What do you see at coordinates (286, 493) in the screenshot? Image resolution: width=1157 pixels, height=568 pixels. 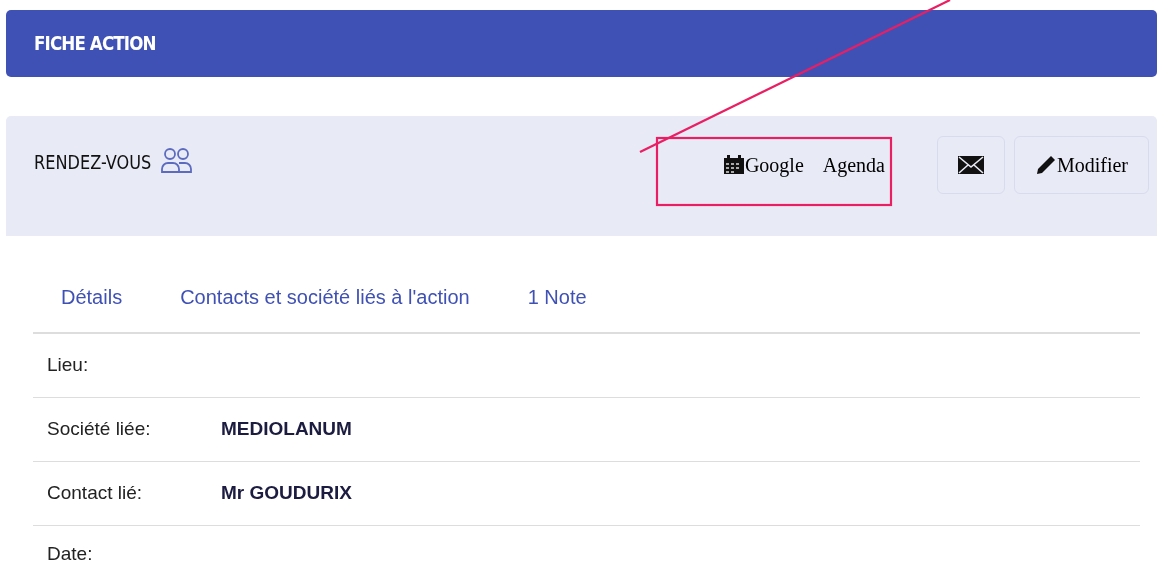 I see `field-value: Mr GOUDURIX` at bounding box center [286, 493].